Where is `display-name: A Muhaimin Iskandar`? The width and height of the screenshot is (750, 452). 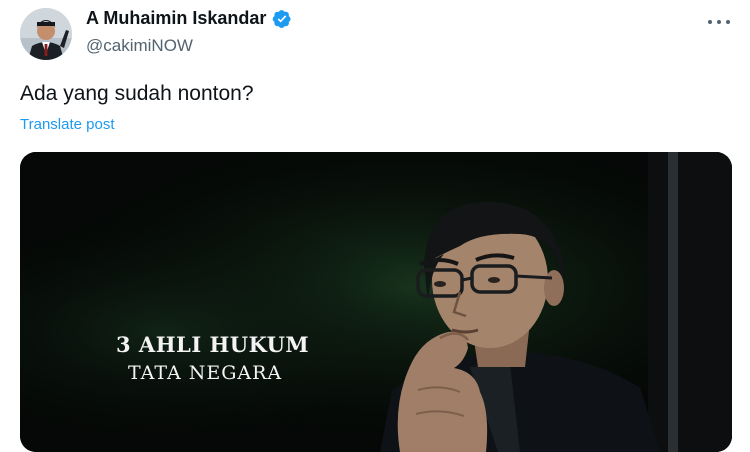 display-name: A Muhaimin Iskandar is located at coordinates (176, 18).